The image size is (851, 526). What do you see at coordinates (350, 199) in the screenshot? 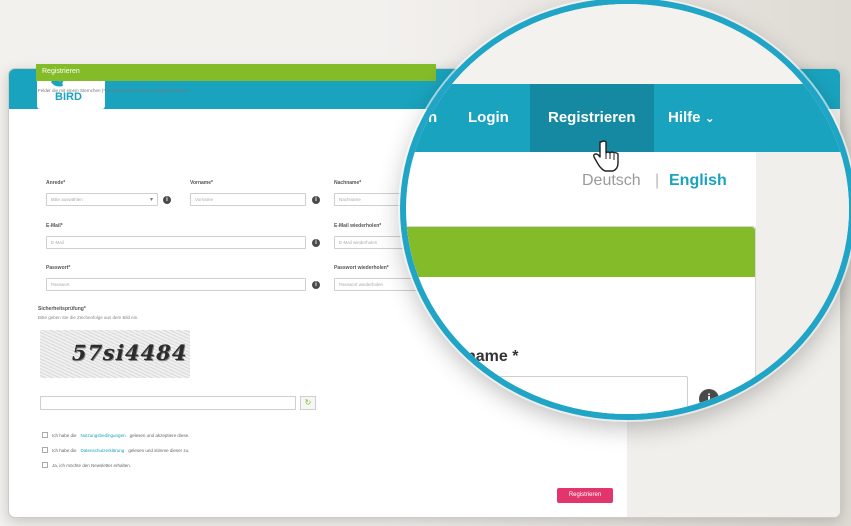
I see `nachname-placeholder: Nachname` at bounding box center [350, 199].